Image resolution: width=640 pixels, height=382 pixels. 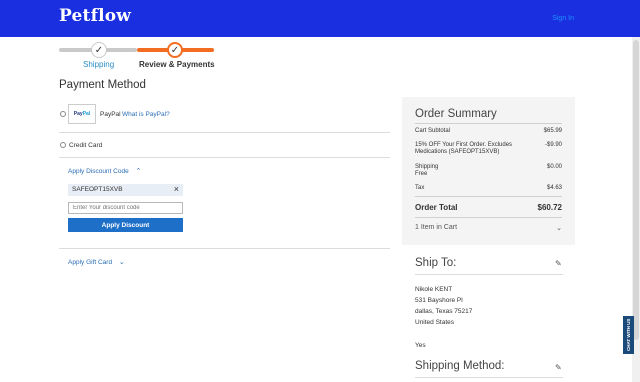 I want to click on summary-row-label: Shipping, so click(x=427, y=167).